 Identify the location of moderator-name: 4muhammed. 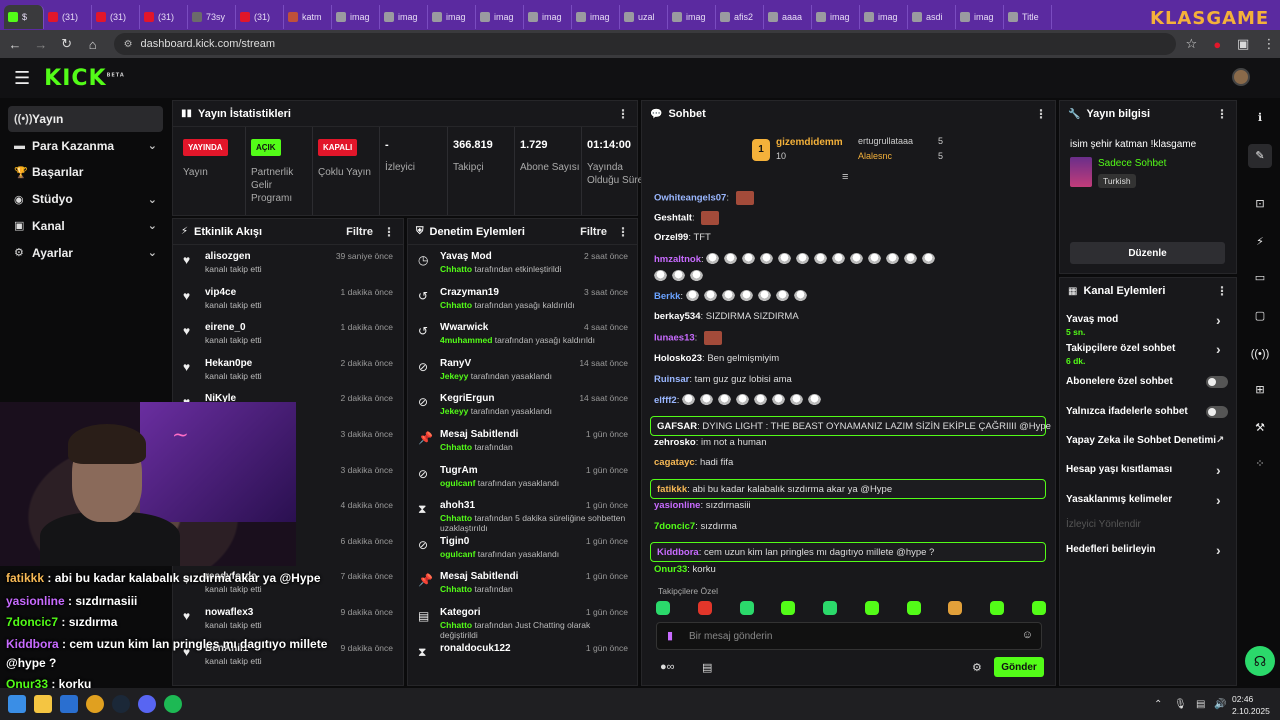
(466, 340).